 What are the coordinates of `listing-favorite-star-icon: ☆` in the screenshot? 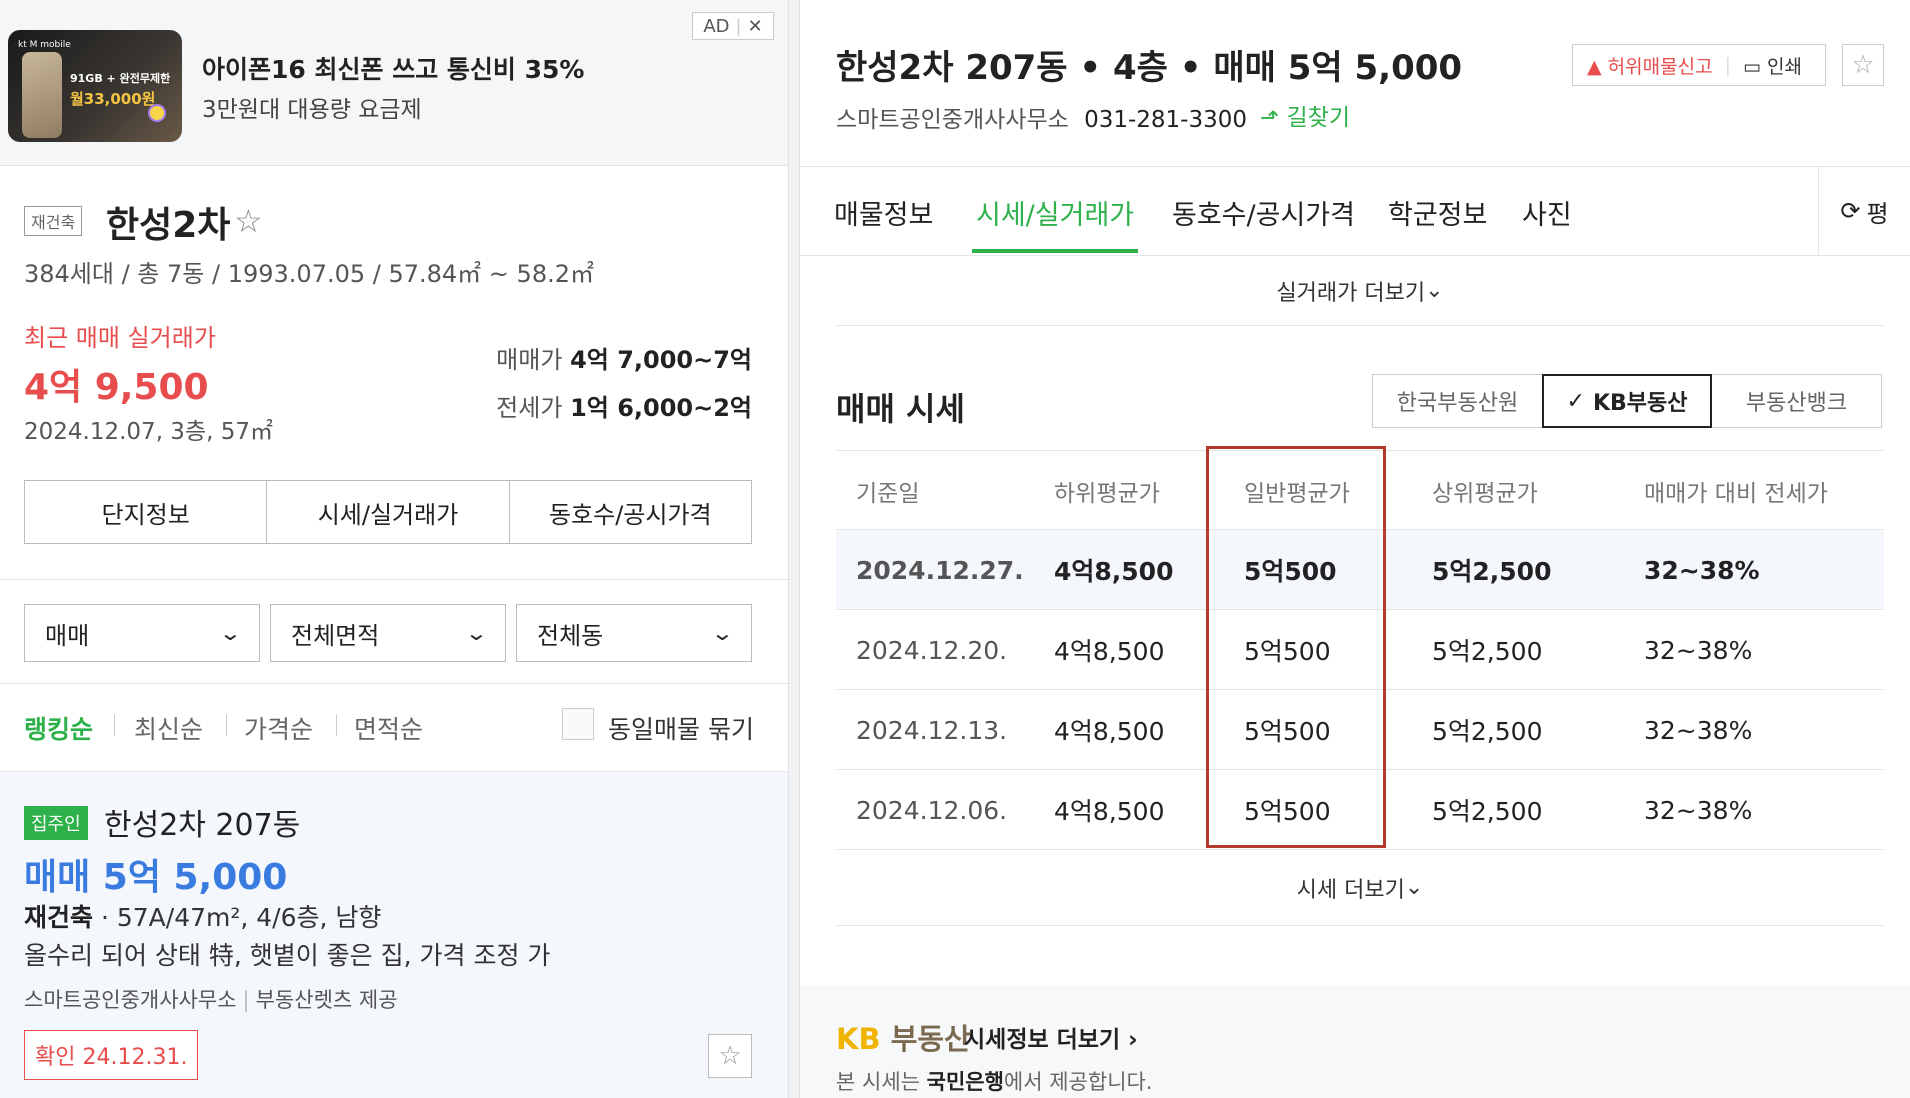 It's located at (730, 1056).